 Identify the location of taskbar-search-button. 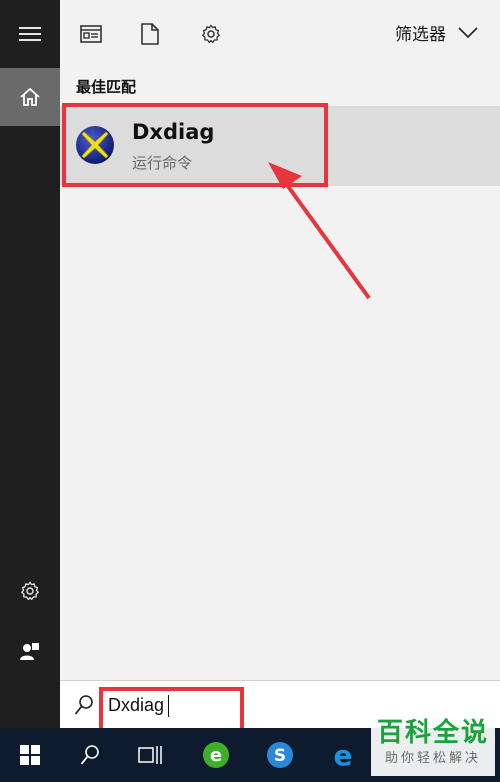
(90, 755).